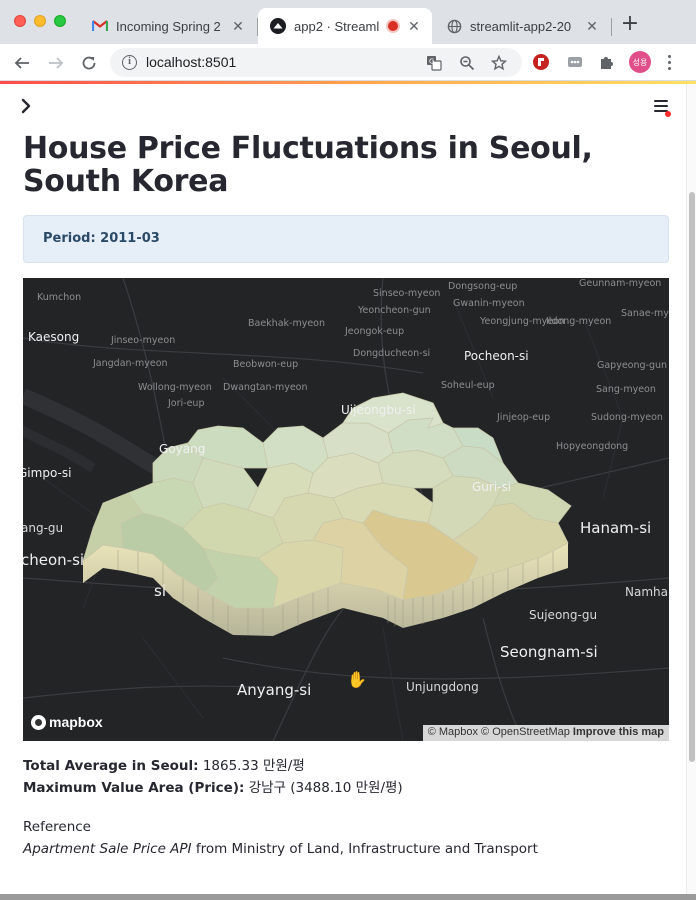 The height and width of the screenshot is (900, 696). I want to click on sidebar-expand-chevron-icon, so click(26, 106).